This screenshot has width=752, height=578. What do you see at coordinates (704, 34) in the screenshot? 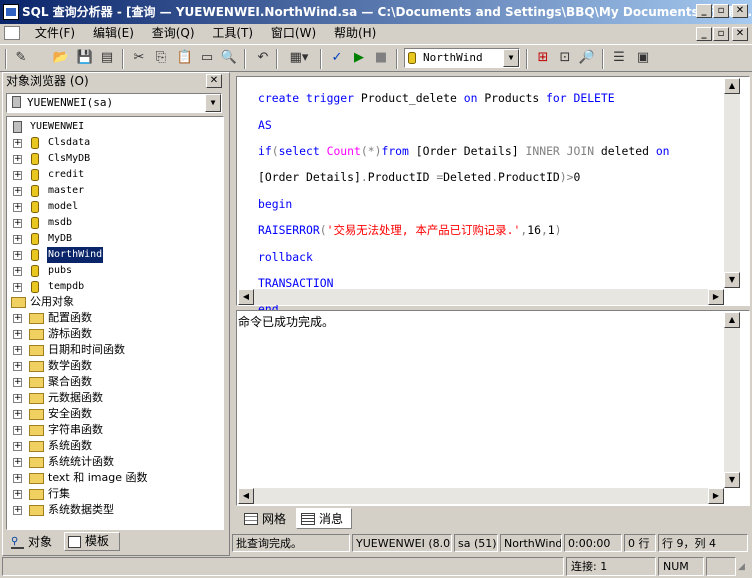
I see `mdi-minimize-button: _` at bounding box center [704, 34].